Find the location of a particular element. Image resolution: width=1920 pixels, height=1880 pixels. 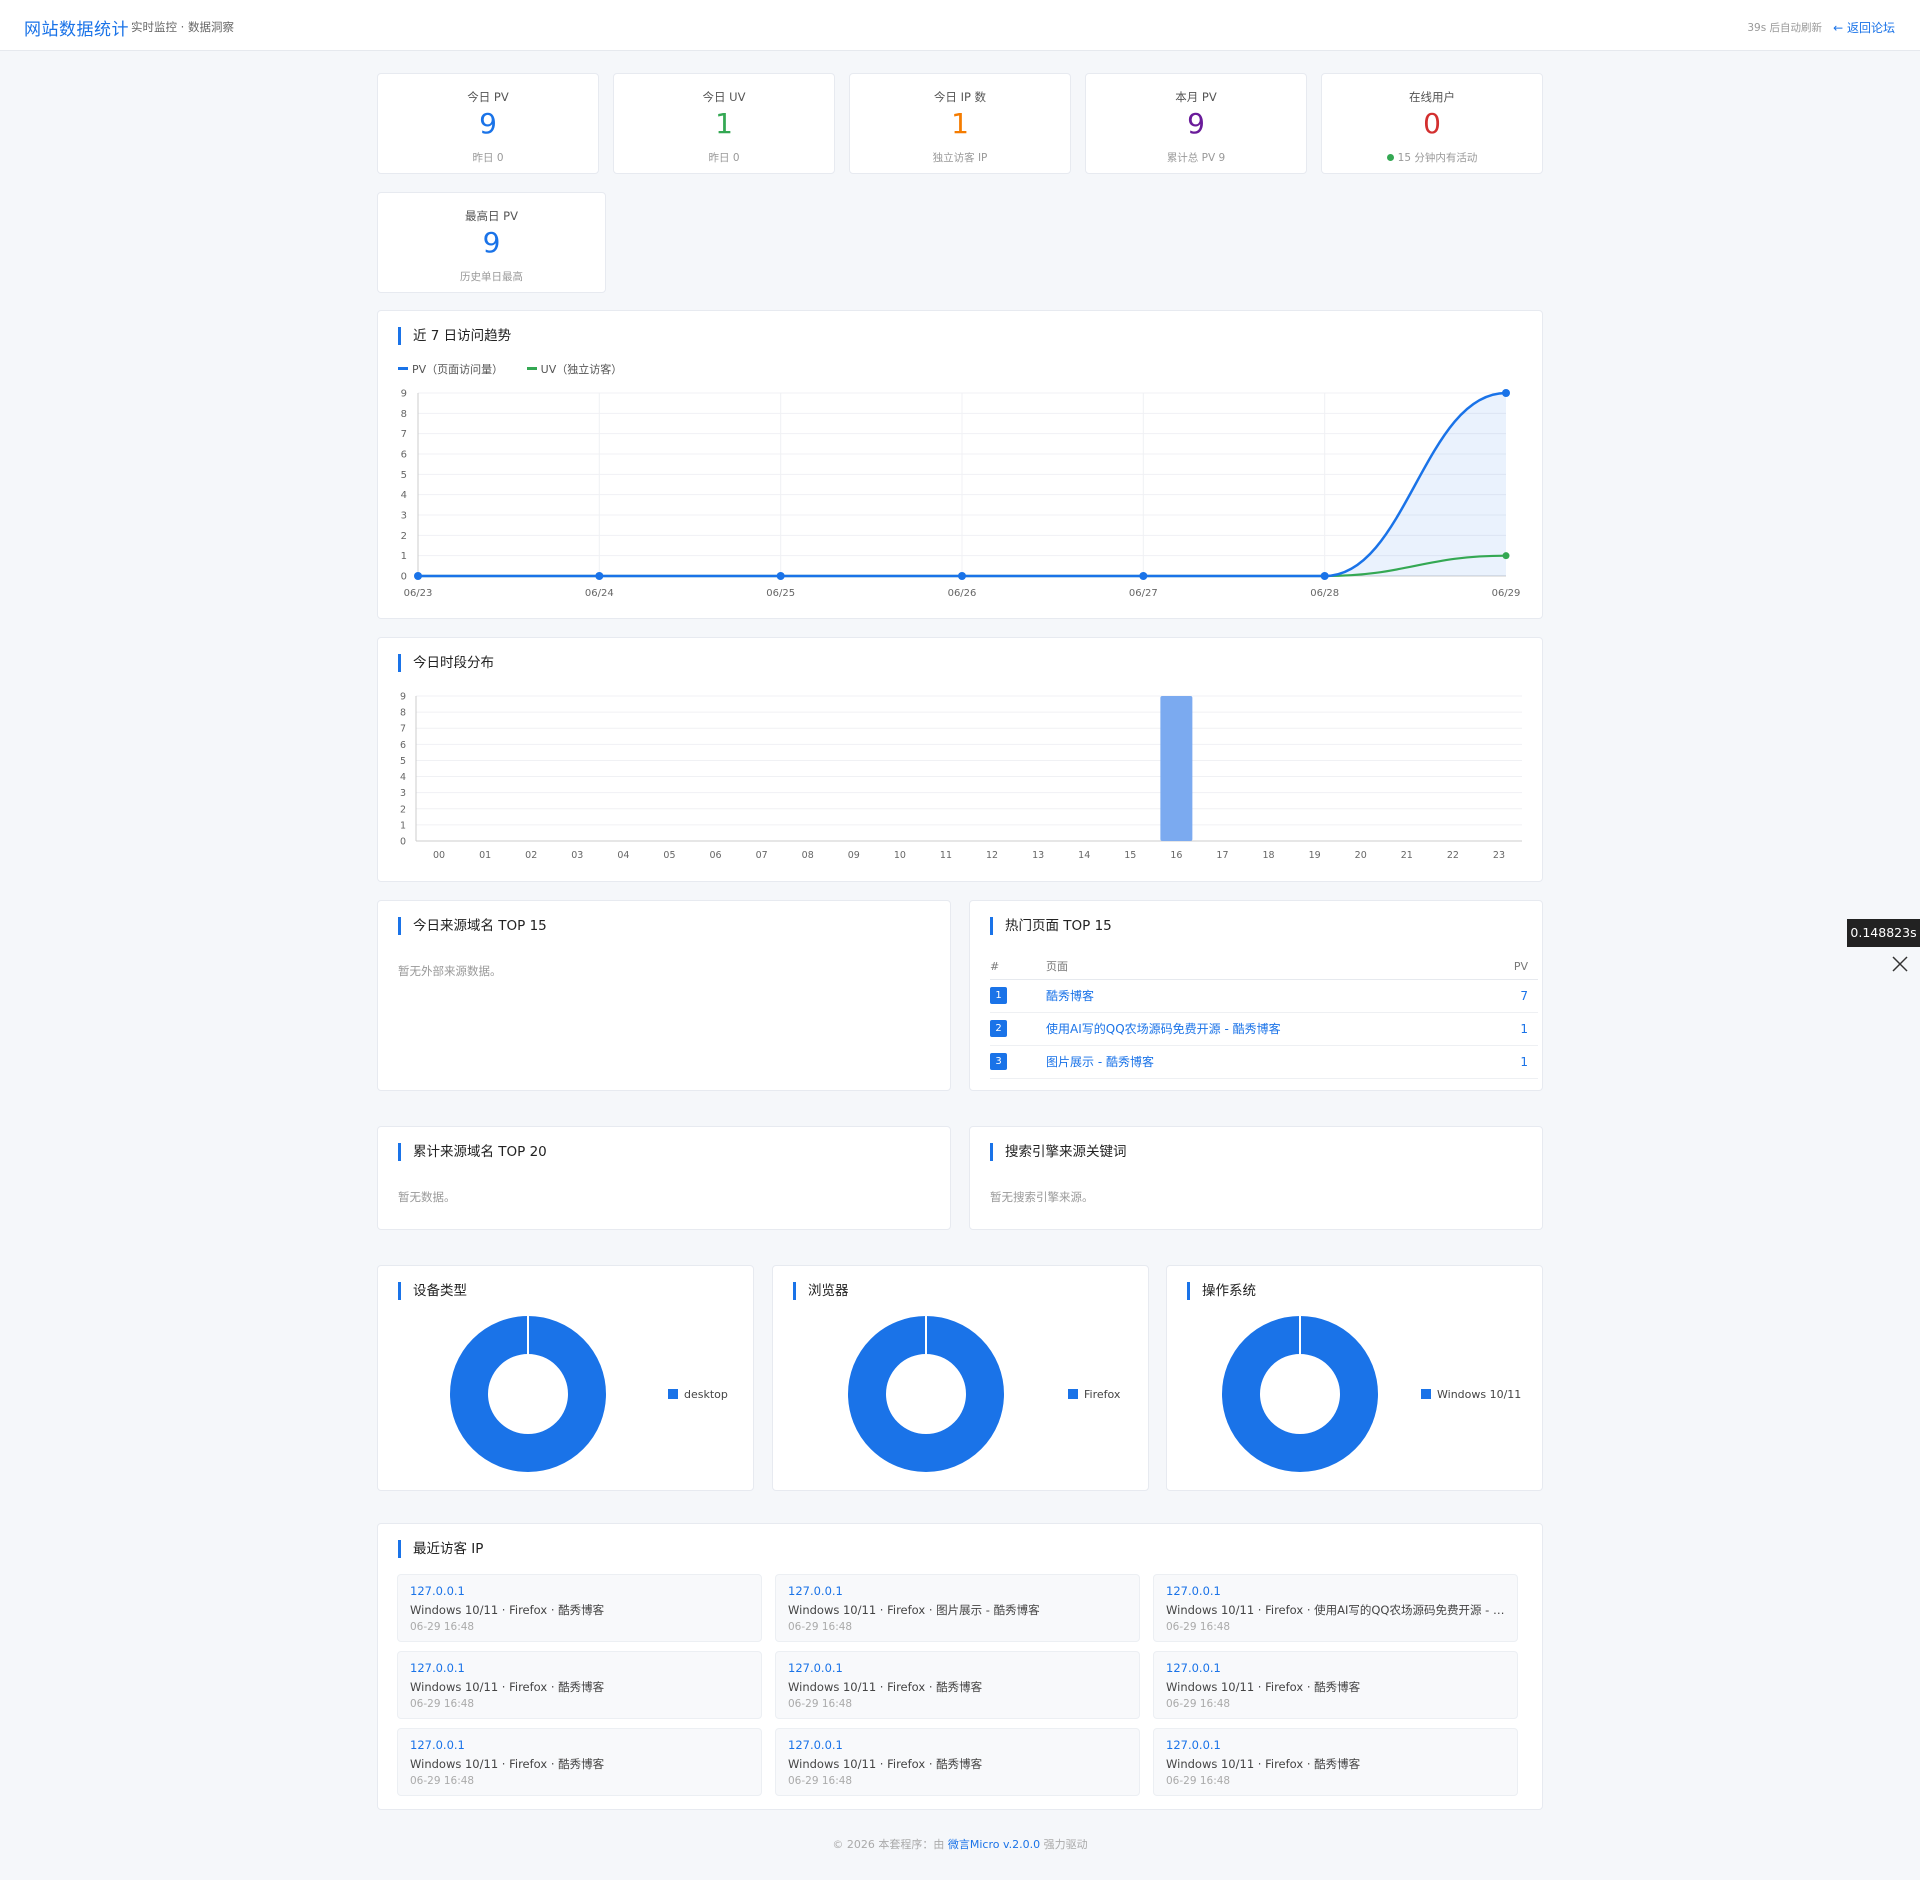

stat-card-today-pv: 今日 PV 9 昨日 0 is located at coordinates (488, 123).